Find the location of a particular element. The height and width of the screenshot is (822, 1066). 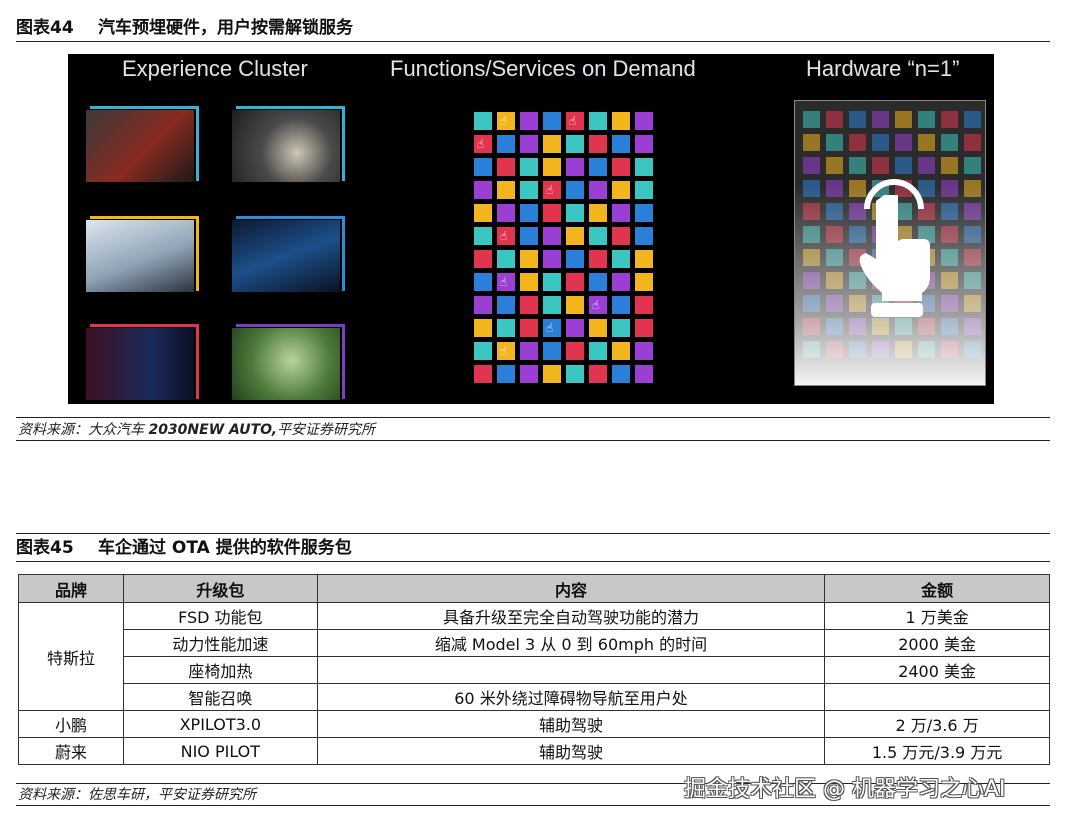

price-cell is located at coordinates (937, 697).